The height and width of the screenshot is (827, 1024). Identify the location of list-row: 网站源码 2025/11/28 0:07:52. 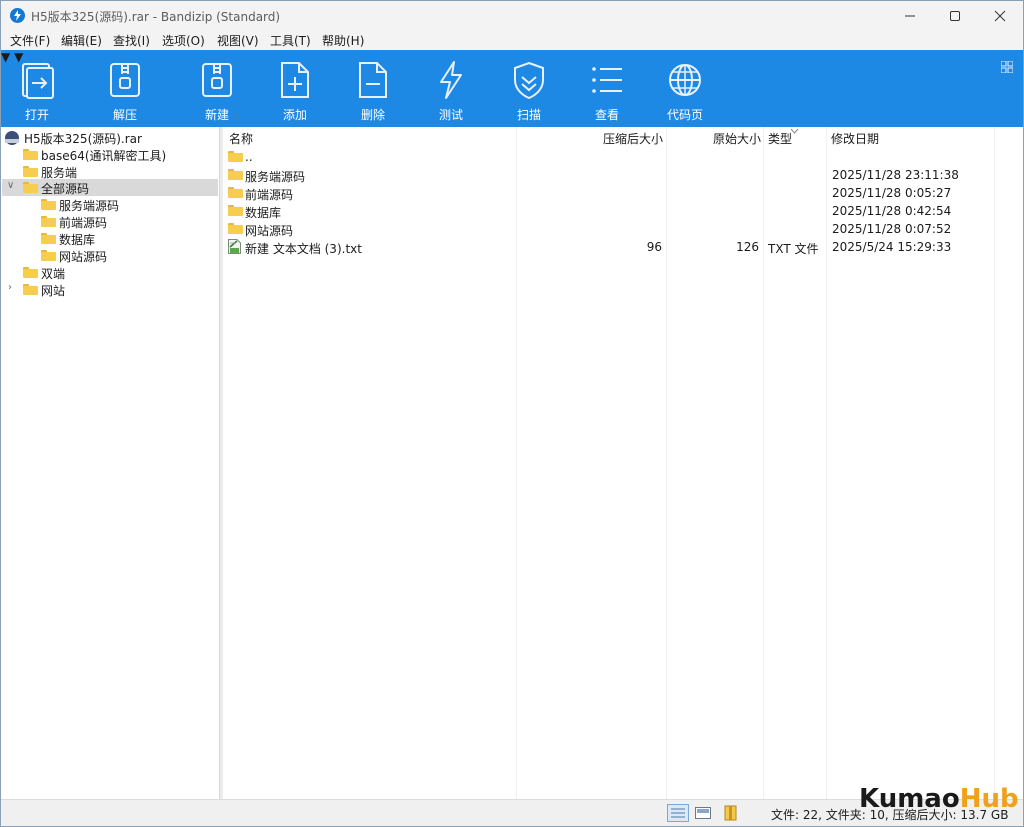
(623, 229).